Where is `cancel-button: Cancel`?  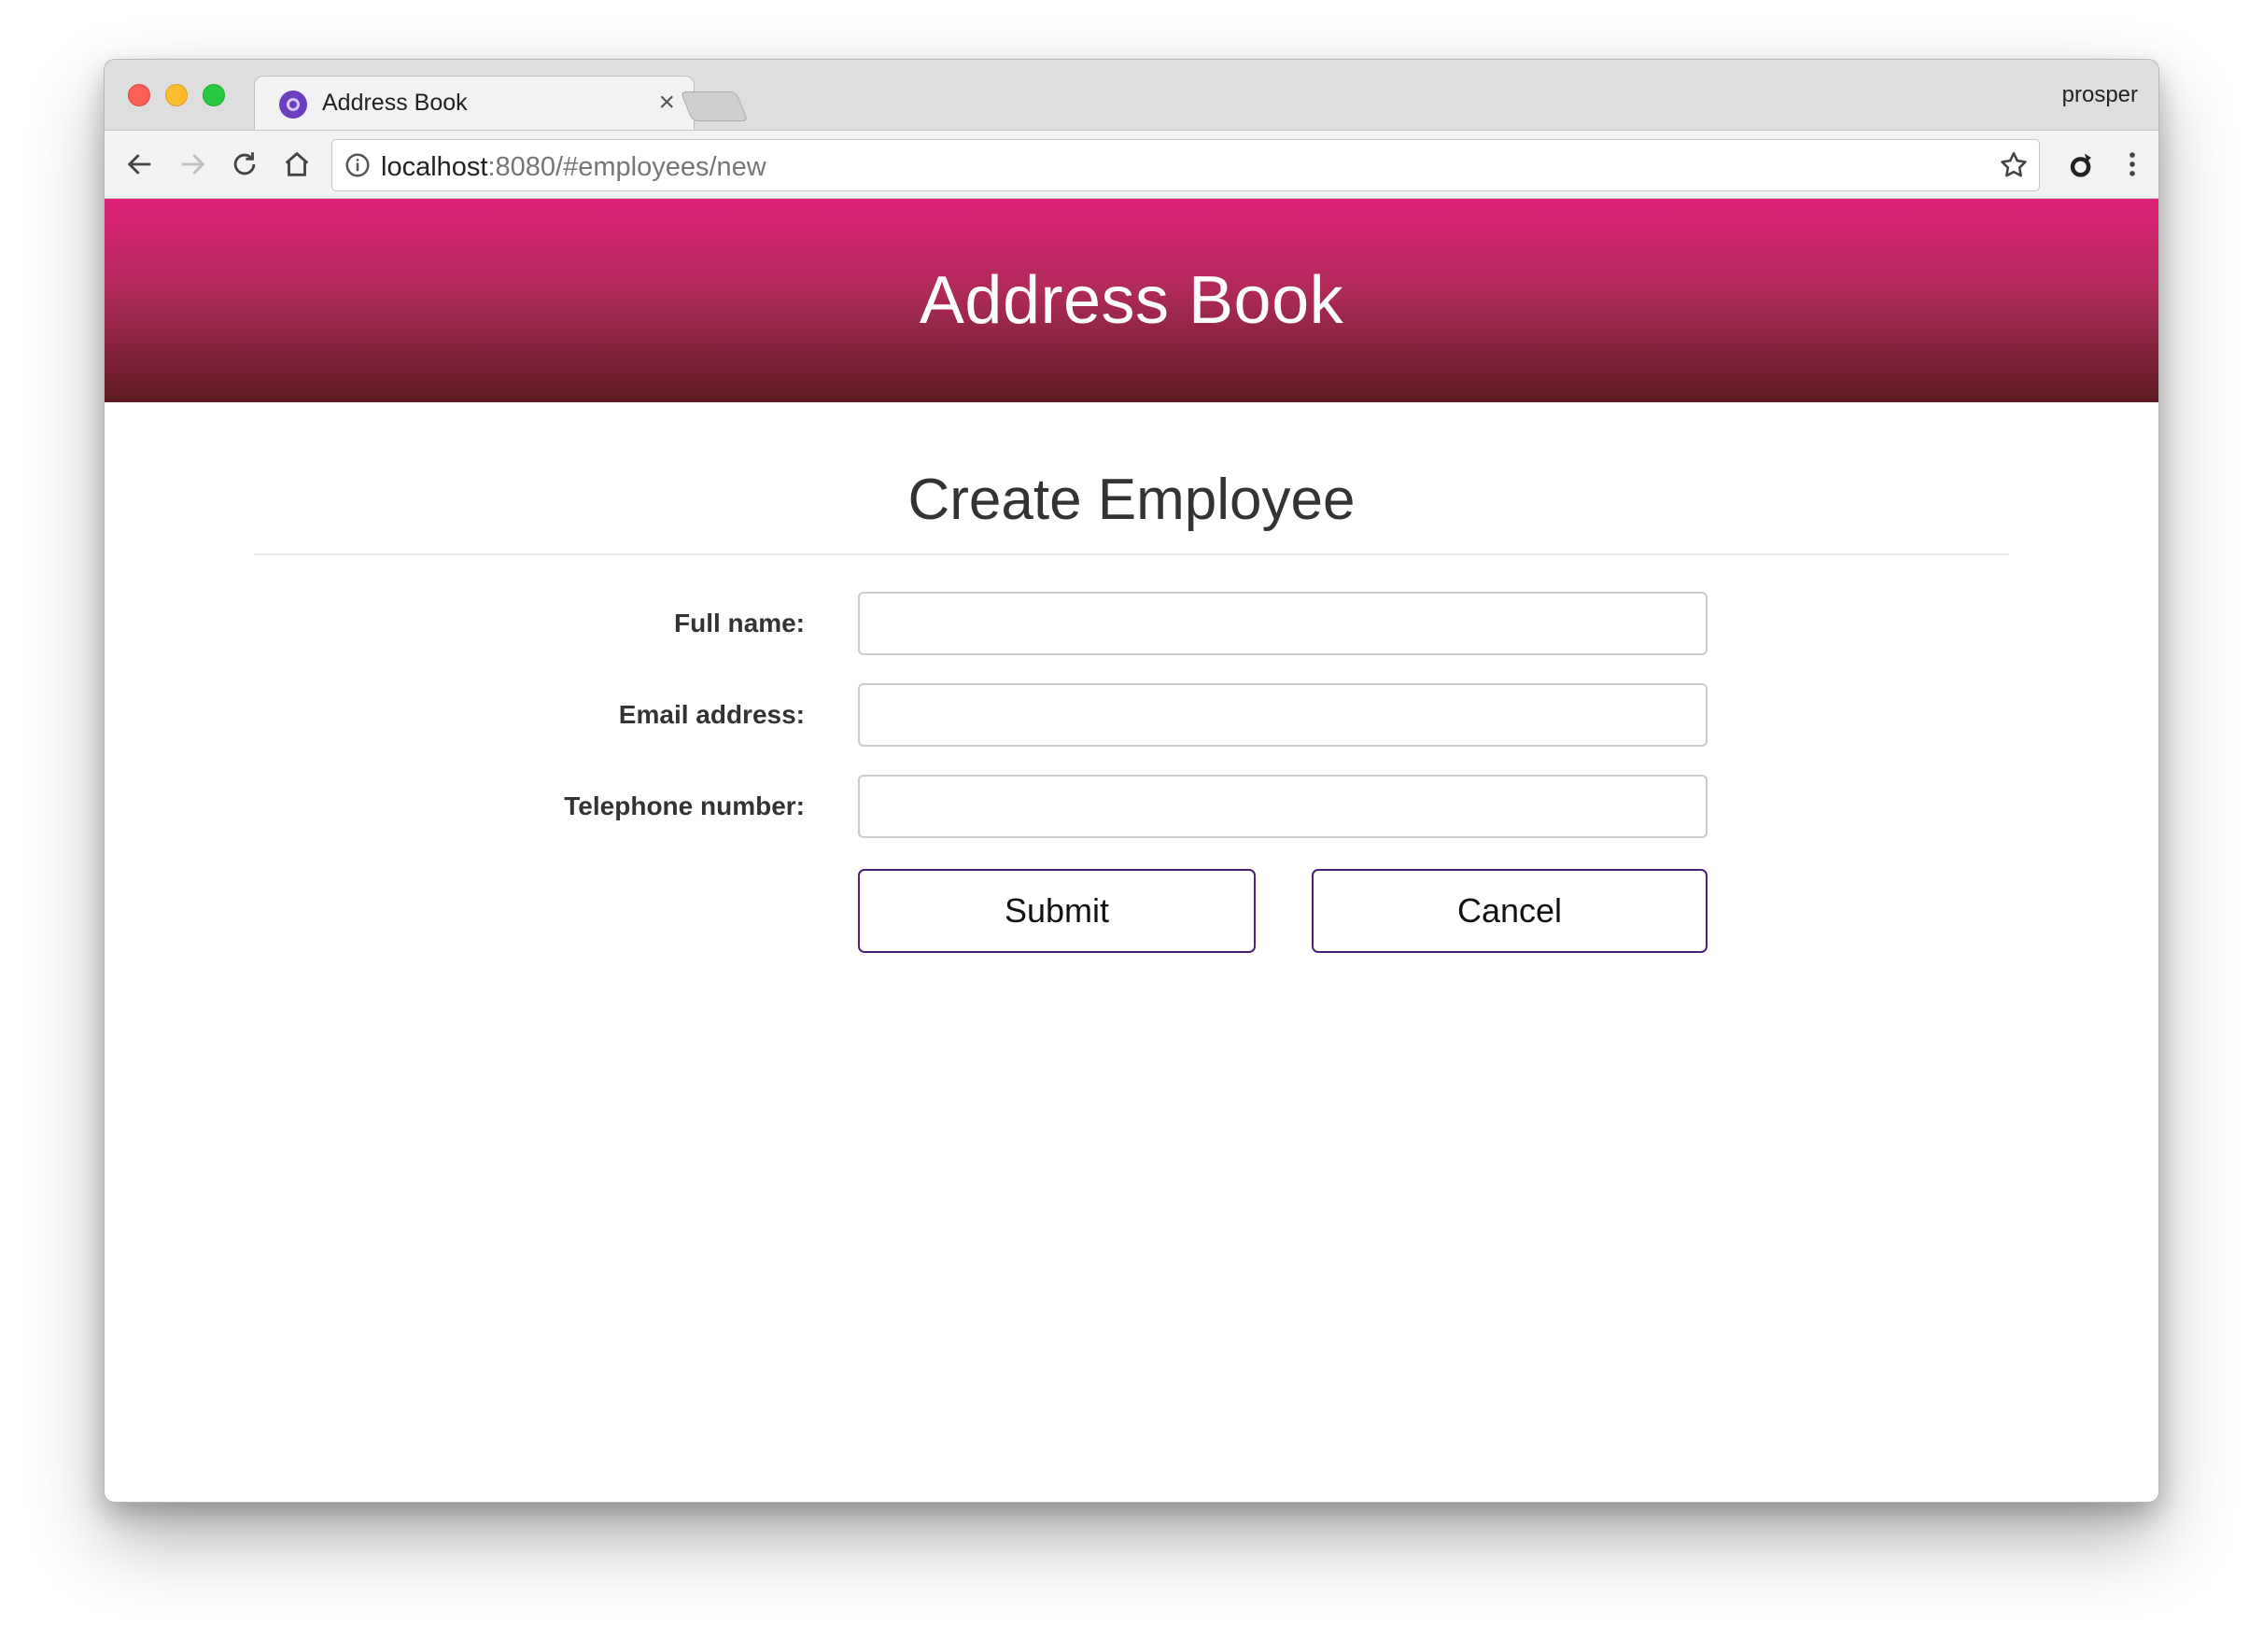
cancel-button: Cancel is located at coordinates (1510, 911).